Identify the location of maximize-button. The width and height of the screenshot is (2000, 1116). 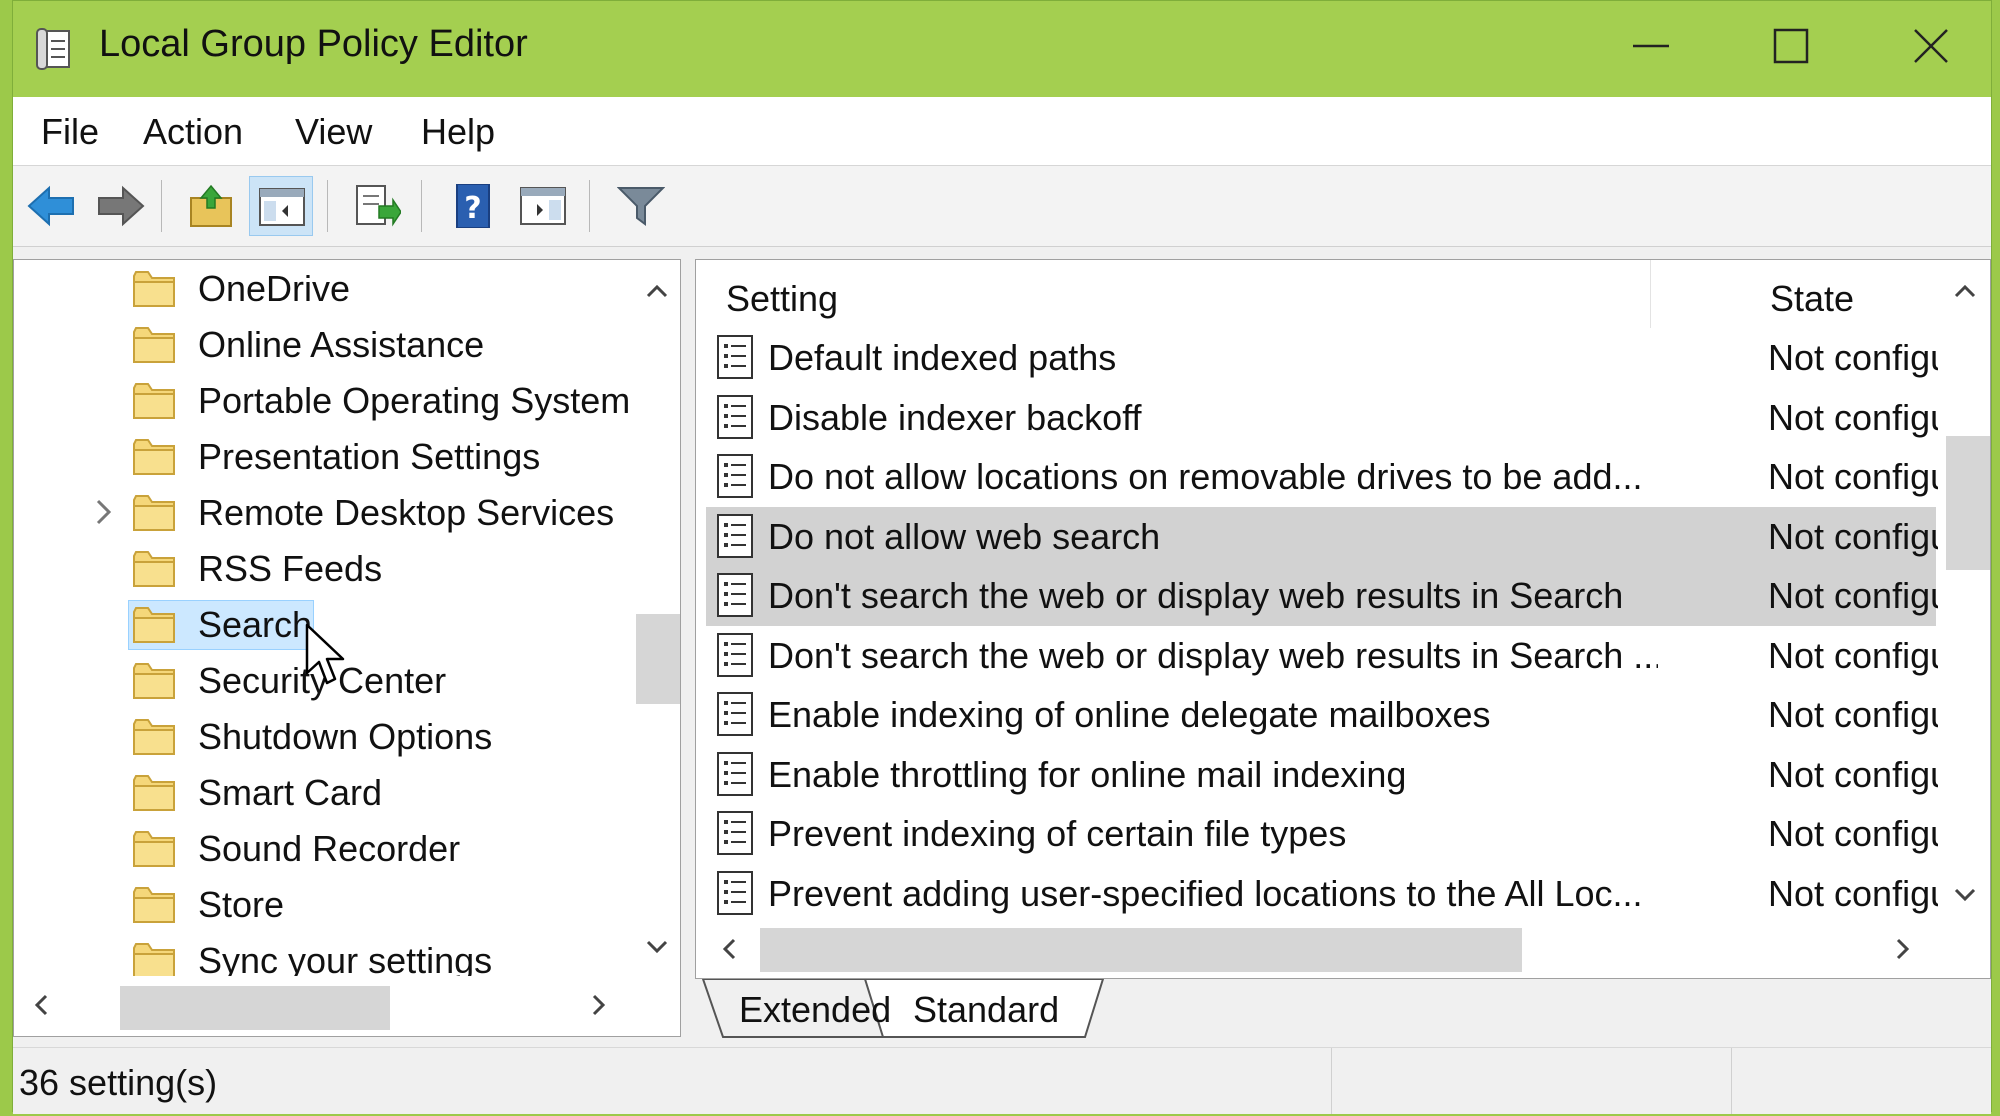
(1791, 46).